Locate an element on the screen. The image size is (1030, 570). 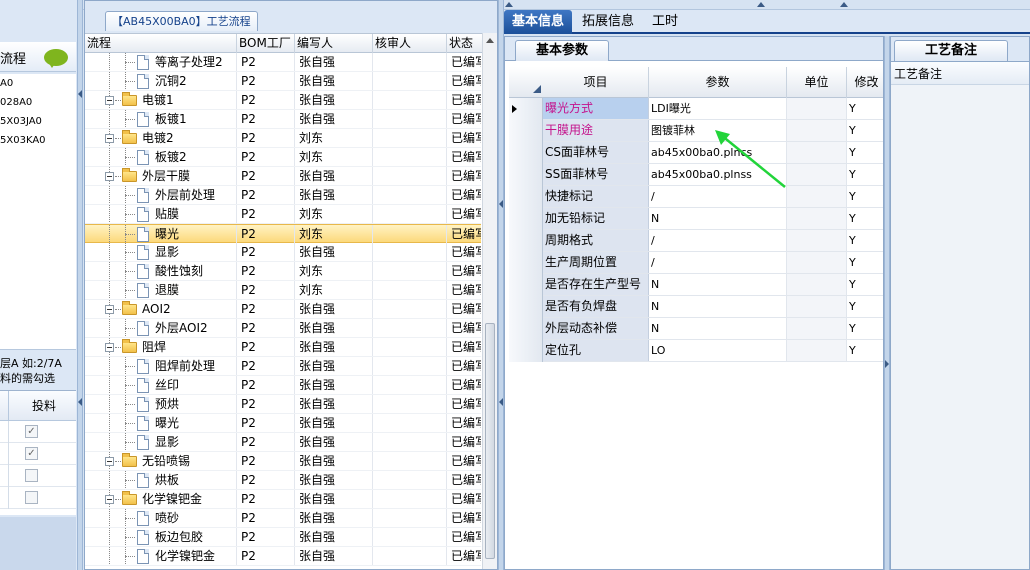
tree-row: 板边包胶 P2张自强 已编写 is located at coordinates (283, 537).